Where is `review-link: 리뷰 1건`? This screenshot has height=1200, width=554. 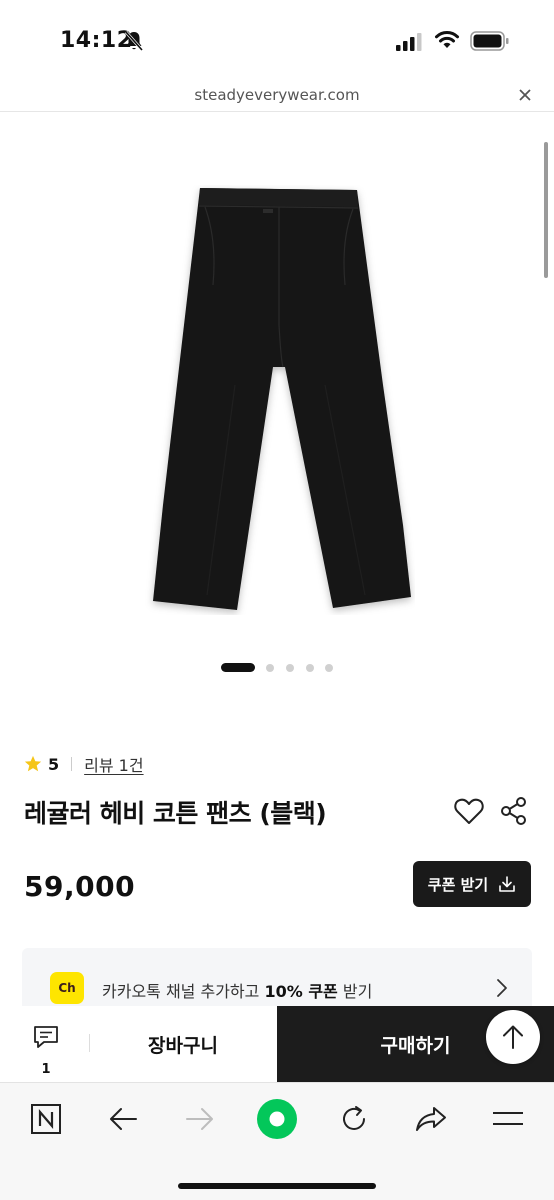 review-link: 리뷰 1건 is located at coordinates (113, 764).